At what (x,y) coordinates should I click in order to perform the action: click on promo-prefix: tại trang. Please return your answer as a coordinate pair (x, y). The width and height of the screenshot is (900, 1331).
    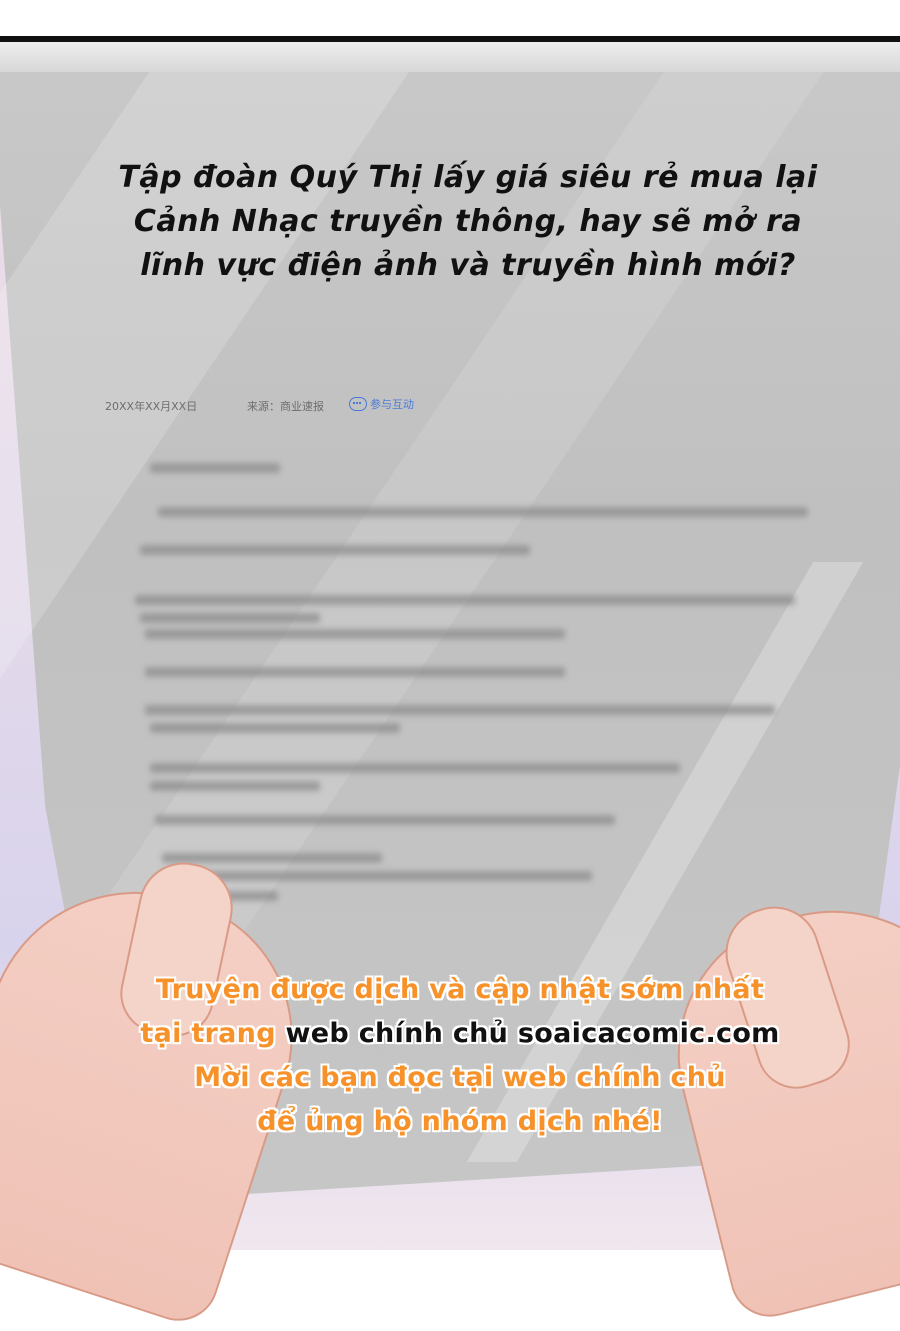
    Looking at the image, I should click on (208, 1033).